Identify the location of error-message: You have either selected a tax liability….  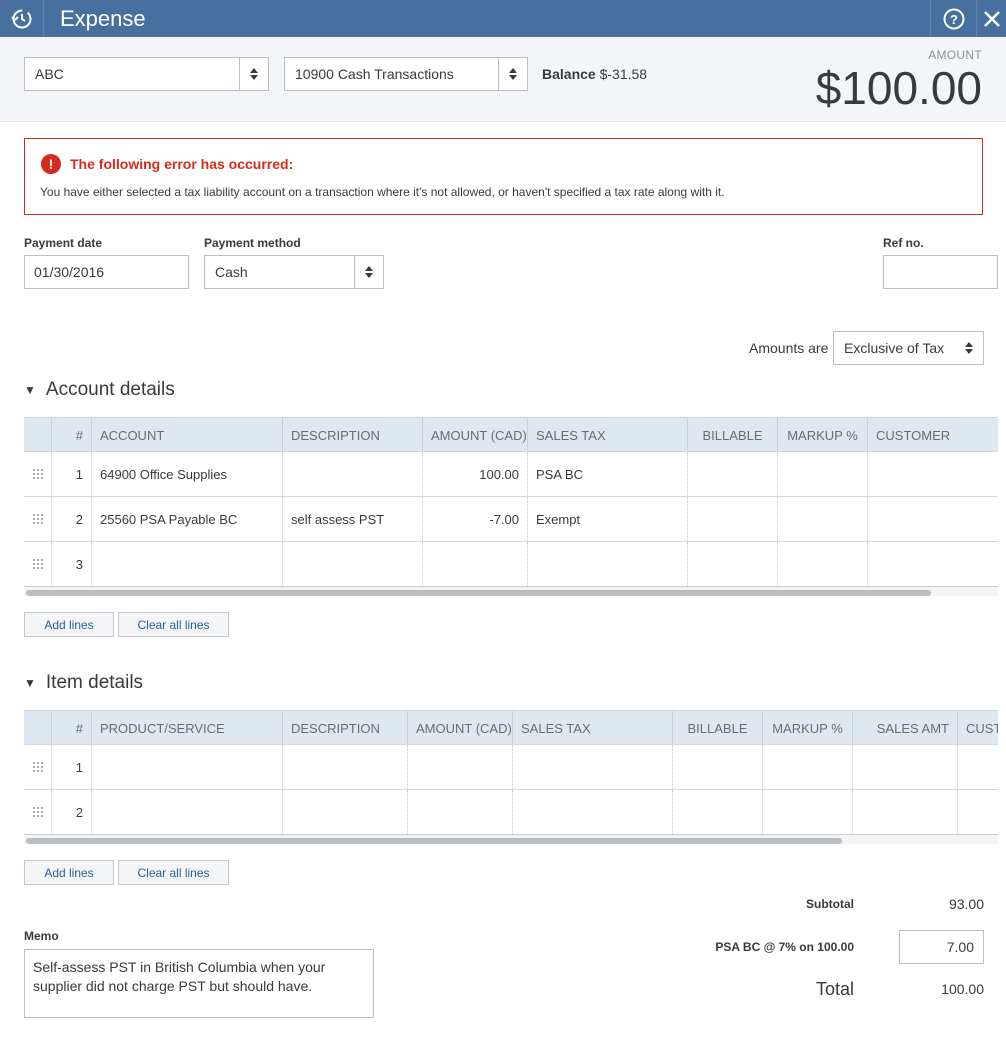
(382, 192).